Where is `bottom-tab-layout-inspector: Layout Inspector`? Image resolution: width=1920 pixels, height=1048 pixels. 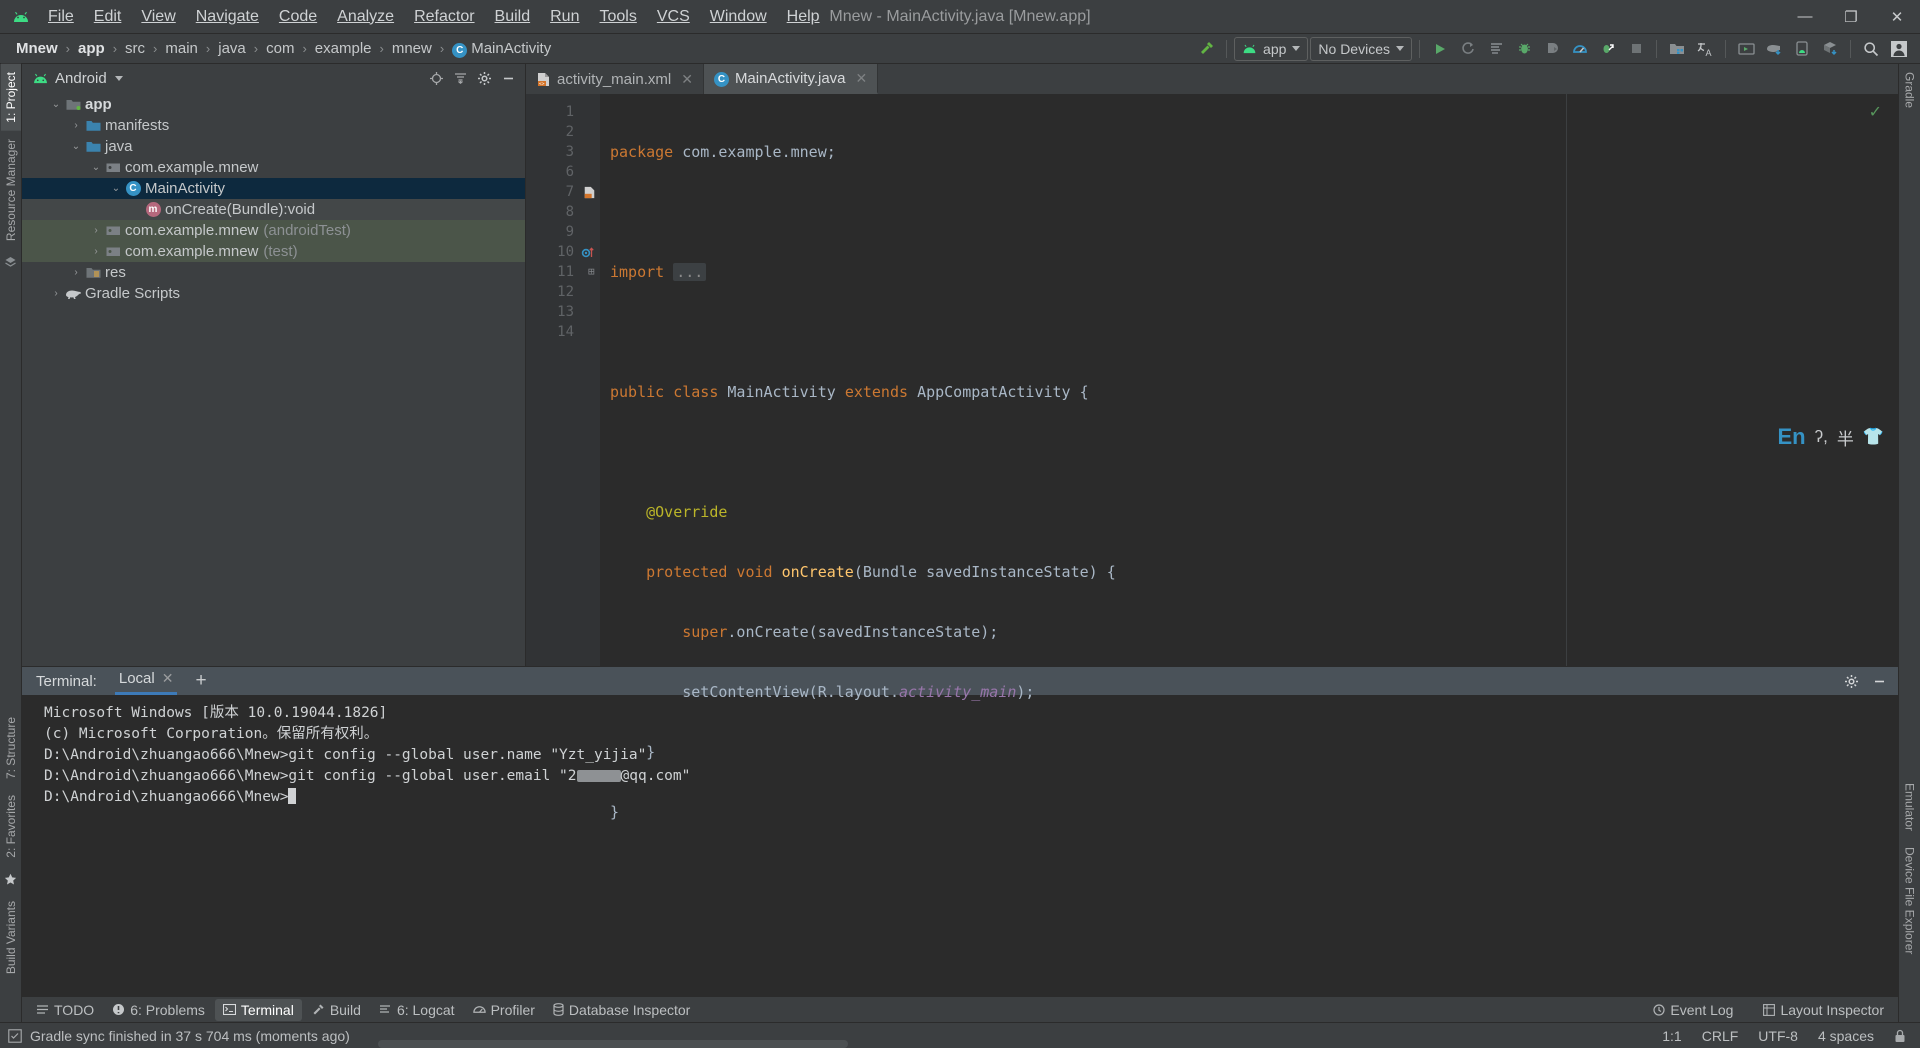
bottom-tab-layout-inspector: Layout Inspector is located at coordinates (1823, 1010).